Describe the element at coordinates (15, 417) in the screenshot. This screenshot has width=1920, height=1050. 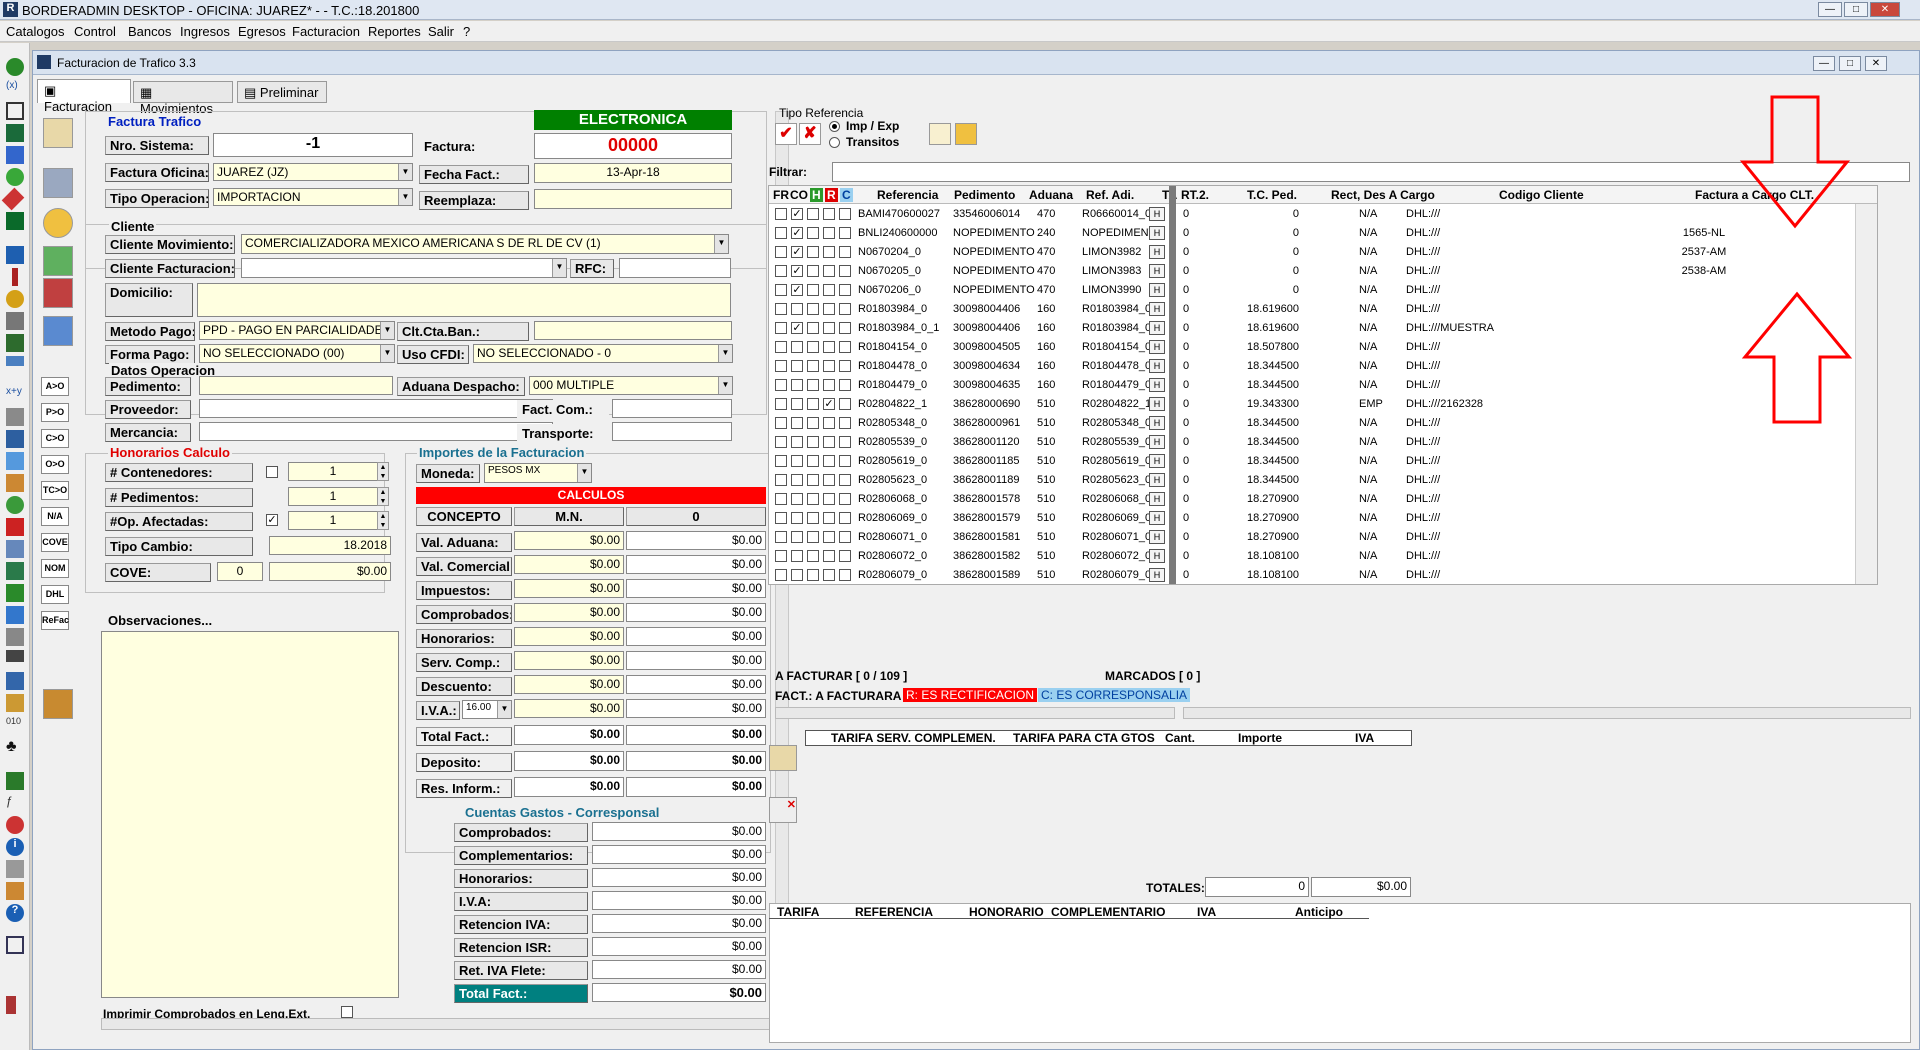
I see `disk-icon` at that location.